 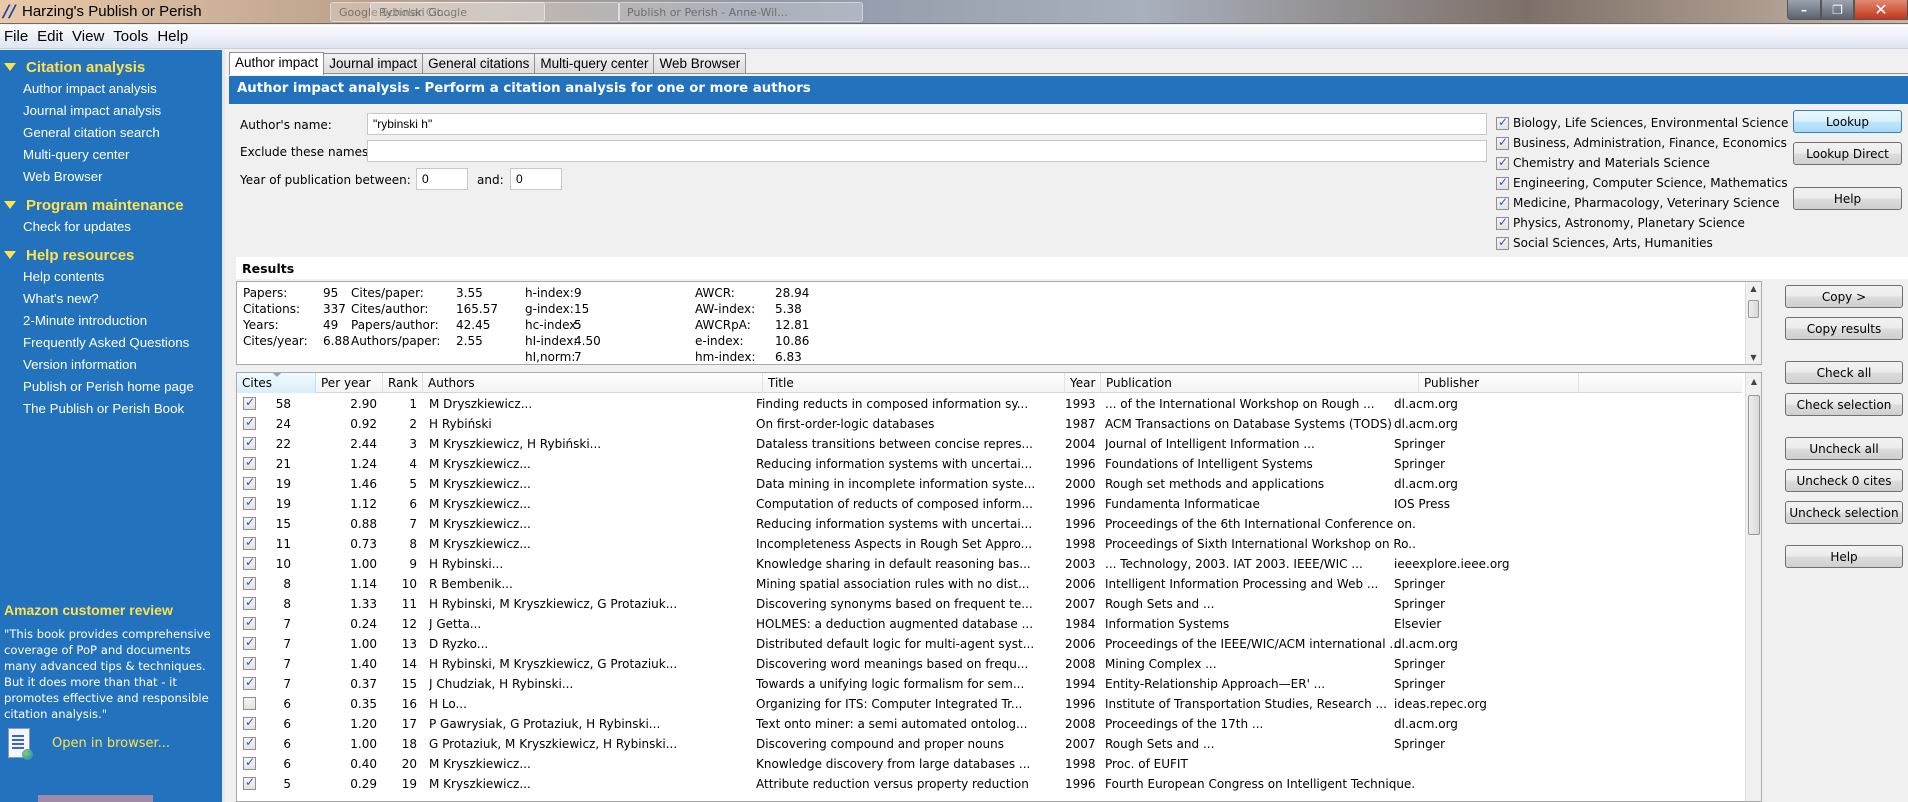 I want to click on sidebar-item: Multi-query center, so click(x=111, y=155).